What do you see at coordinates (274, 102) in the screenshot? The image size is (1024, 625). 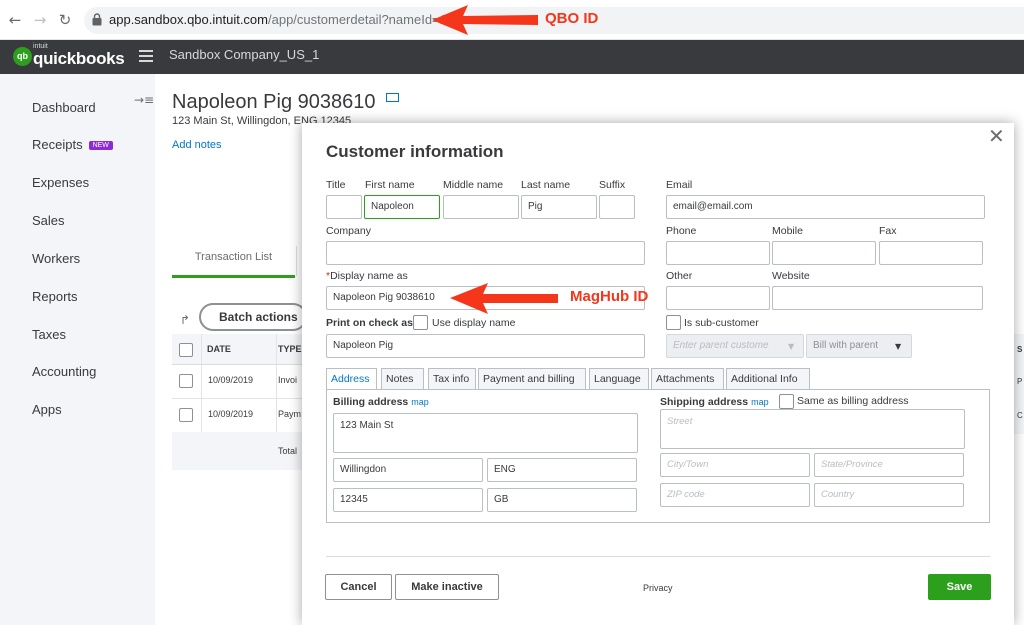 I see `customer-name-title: Napoleon Pig 9038610` at bounding box center [274, 102].